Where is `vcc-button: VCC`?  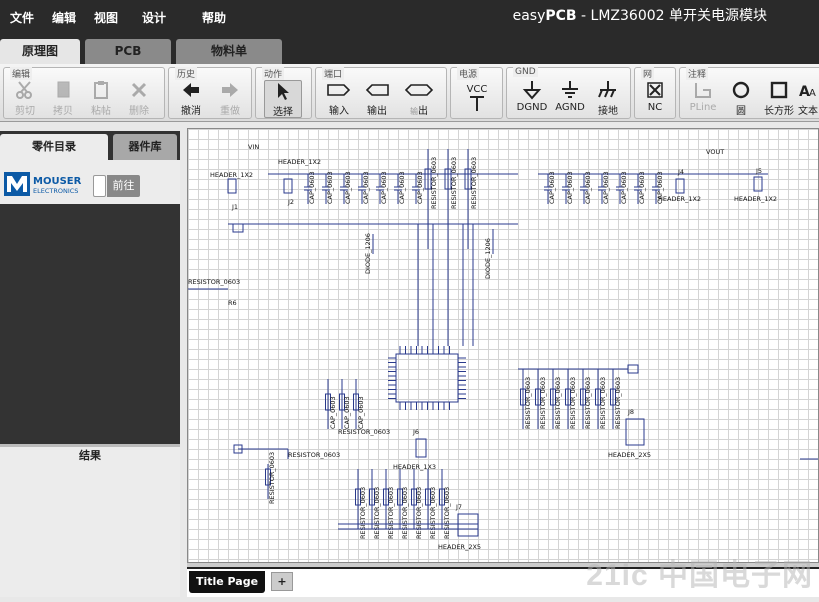 vcc-button: VCC is located at coordinates (477, 99).